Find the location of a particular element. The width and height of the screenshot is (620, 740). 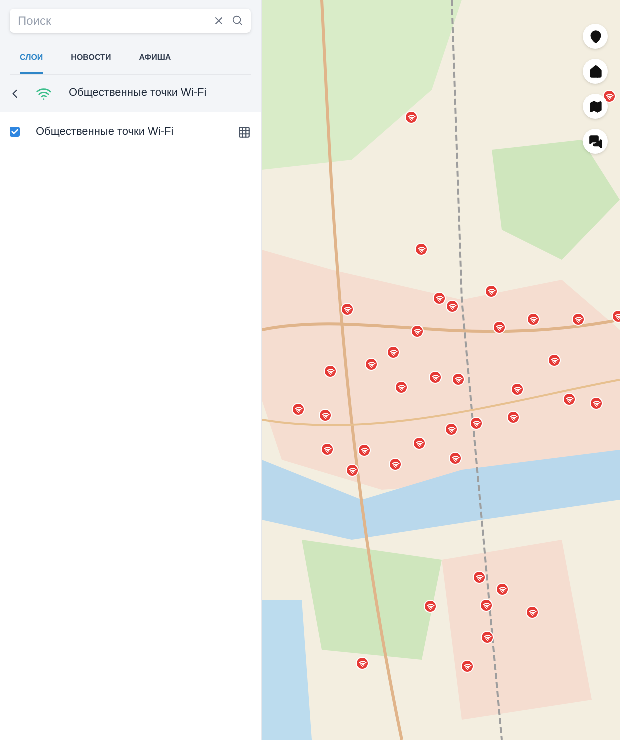

layer-checkbox is located at coordinates (15, 132).